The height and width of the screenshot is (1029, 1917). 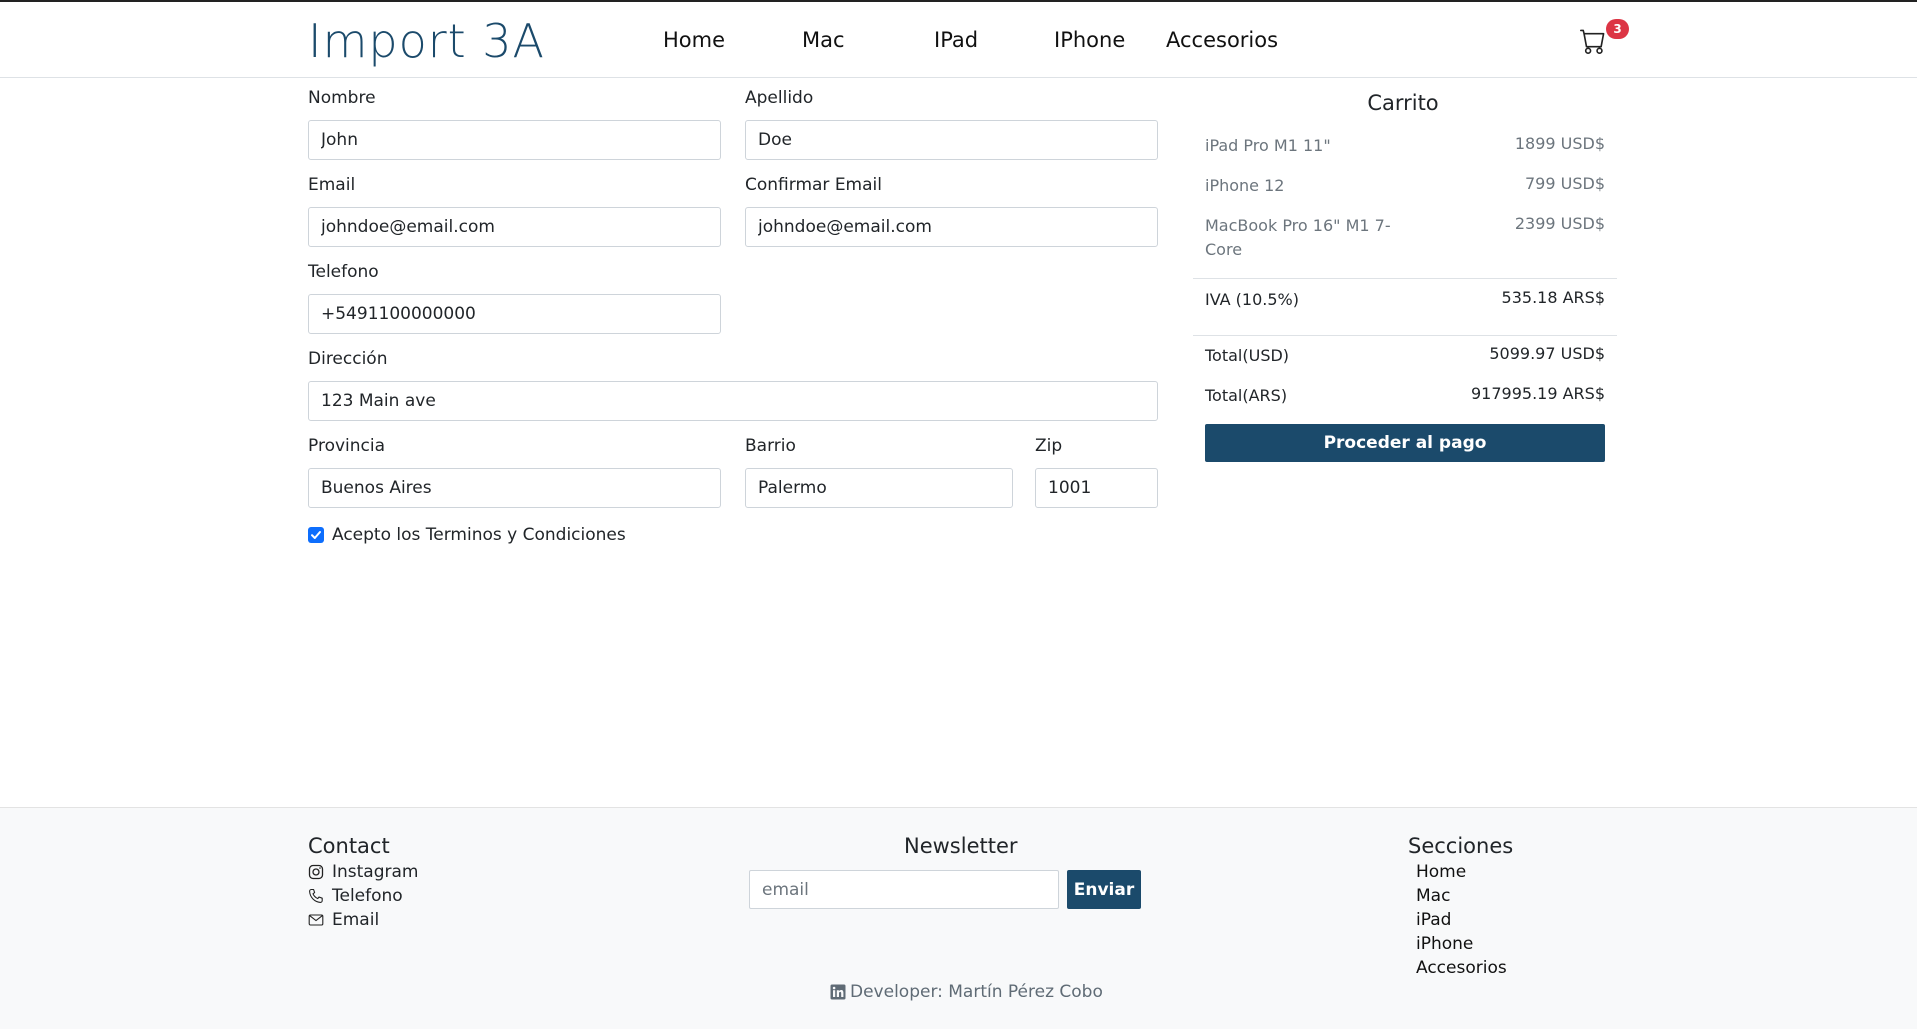 I want to click on linkedin-icon, so click(x=838, y=992).